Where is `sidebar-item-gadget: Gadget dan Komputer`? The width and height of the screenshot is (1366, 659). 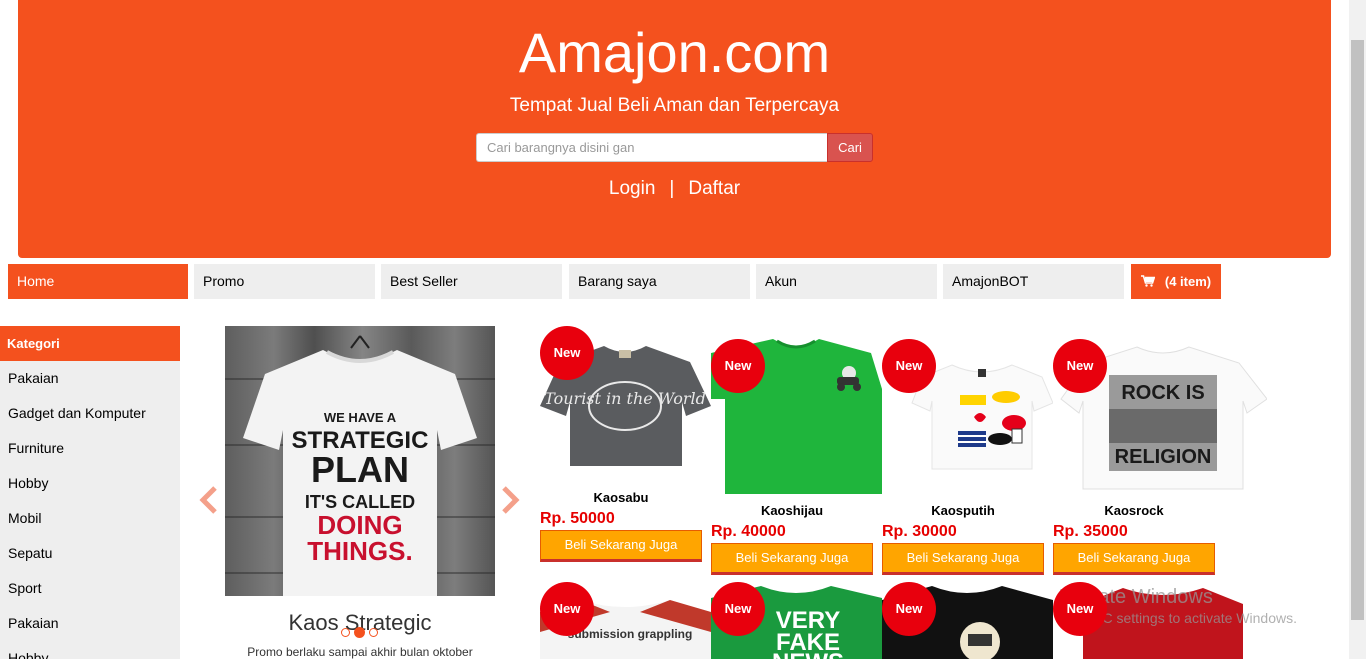 sidebar-item-gadget: Gadget dan Komputer is located at coordinates (90, 413).